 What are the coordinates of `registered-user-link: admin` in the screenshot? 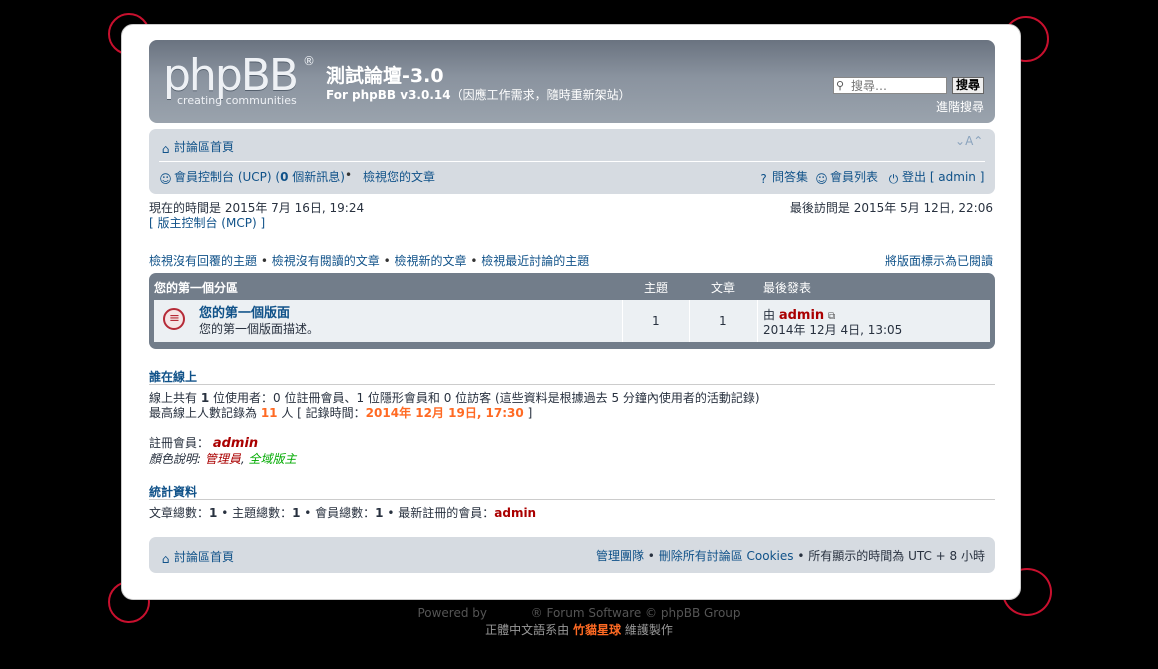 It's located at (235, 443).